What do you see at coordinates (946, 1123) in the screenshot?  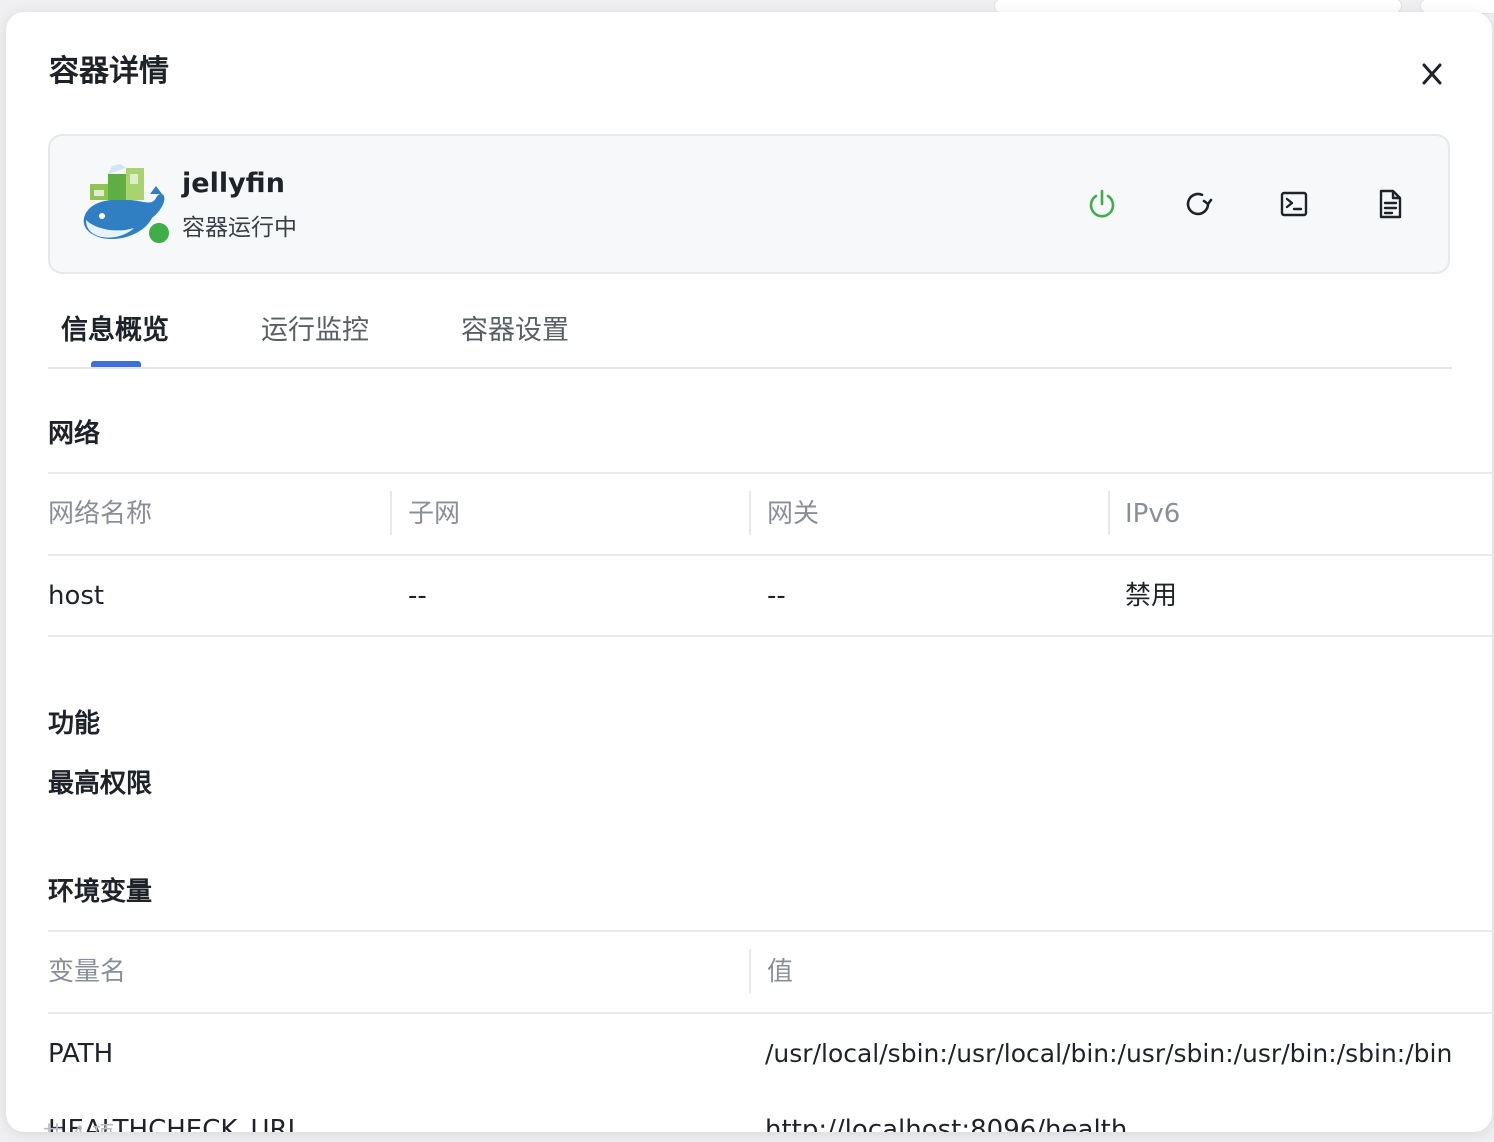 I see `env-row-value: http://localhost:8096/health` at bounding box center [946, 1123].